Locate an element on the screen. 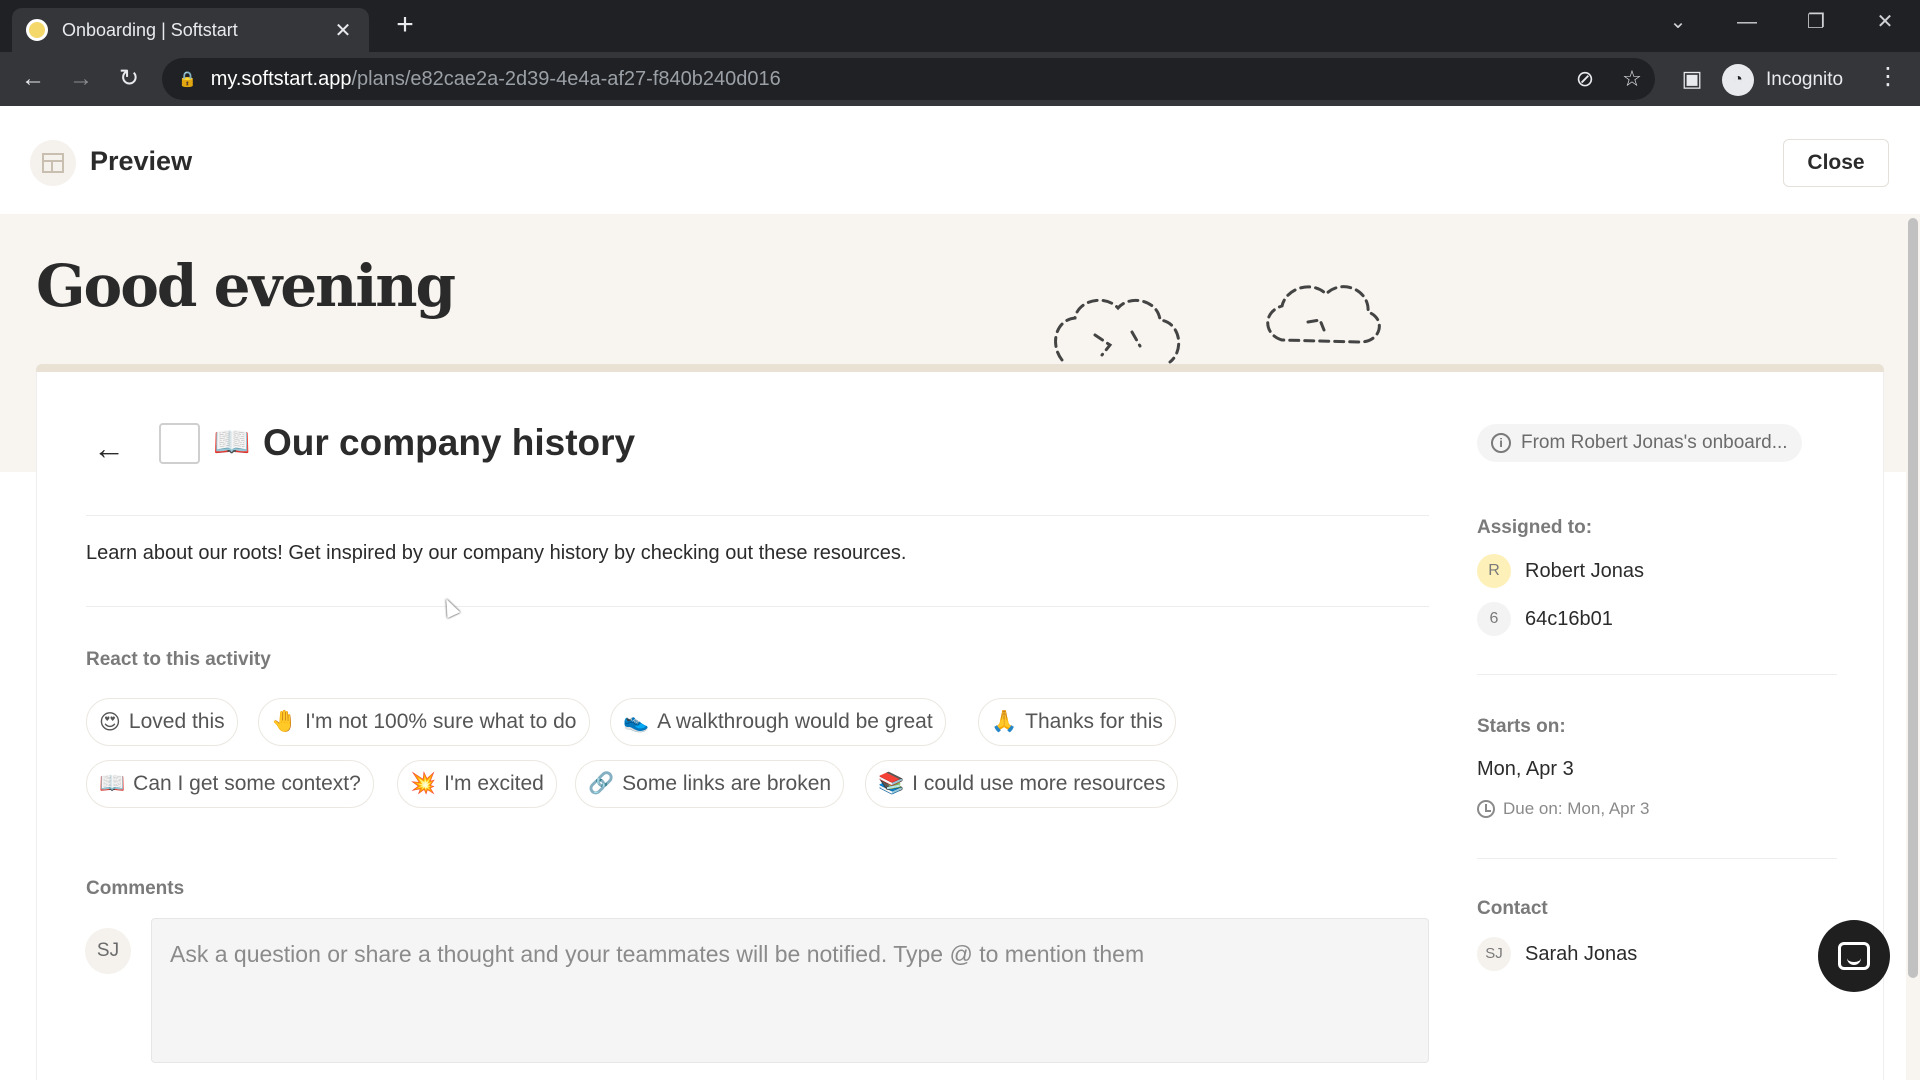 The height and width of the screenshot is (1080, 1920). assignee-robert: R Robert Jonas is located at coordinates (1560, 571).